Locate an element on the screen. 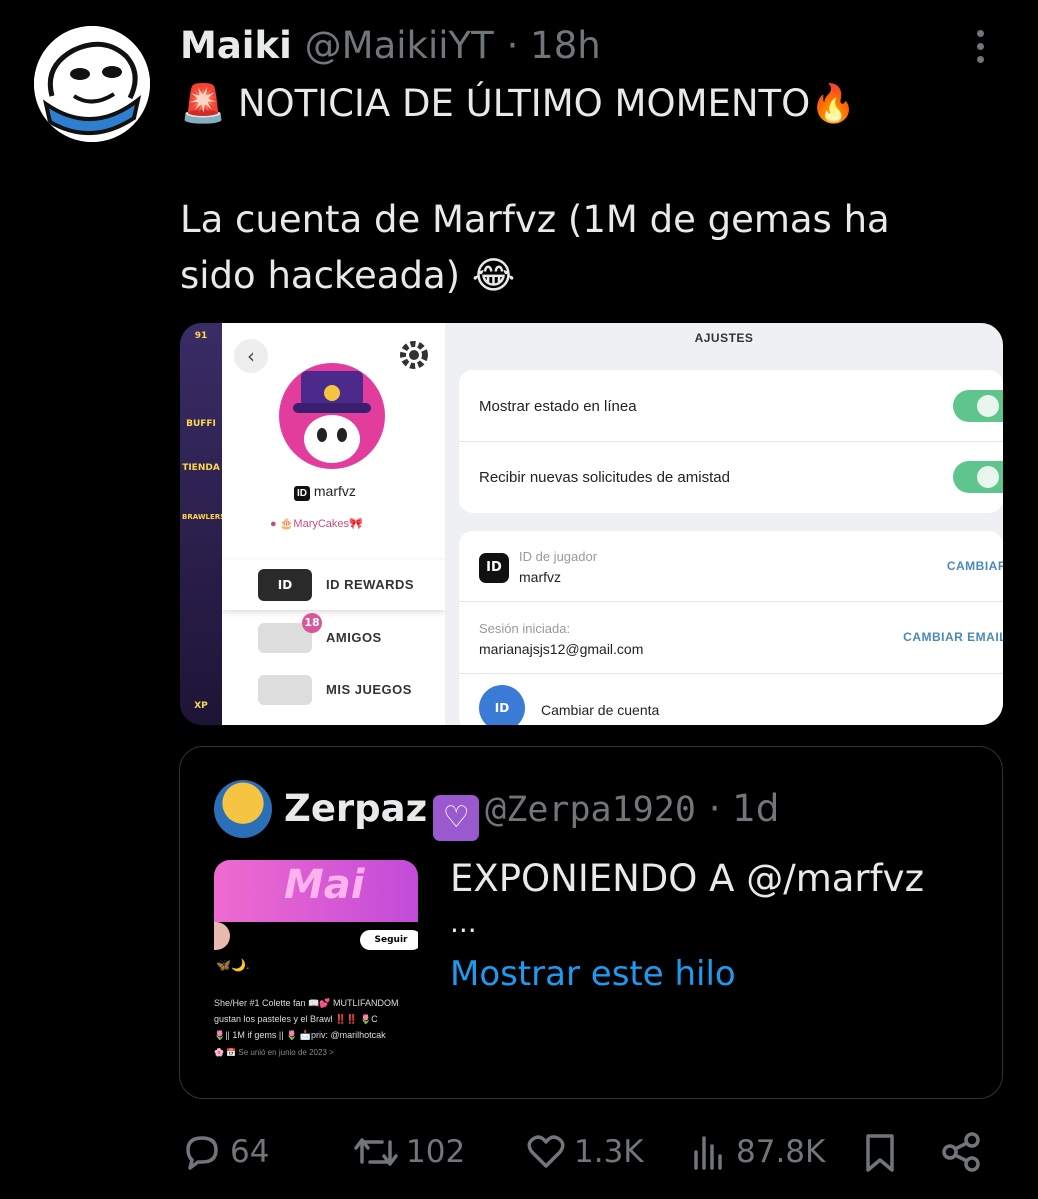 The width and height of the screenshot is (1038, 1199). menu-item-mis-juegos: MIS JUEGOS is located at coordinates (333, 690).